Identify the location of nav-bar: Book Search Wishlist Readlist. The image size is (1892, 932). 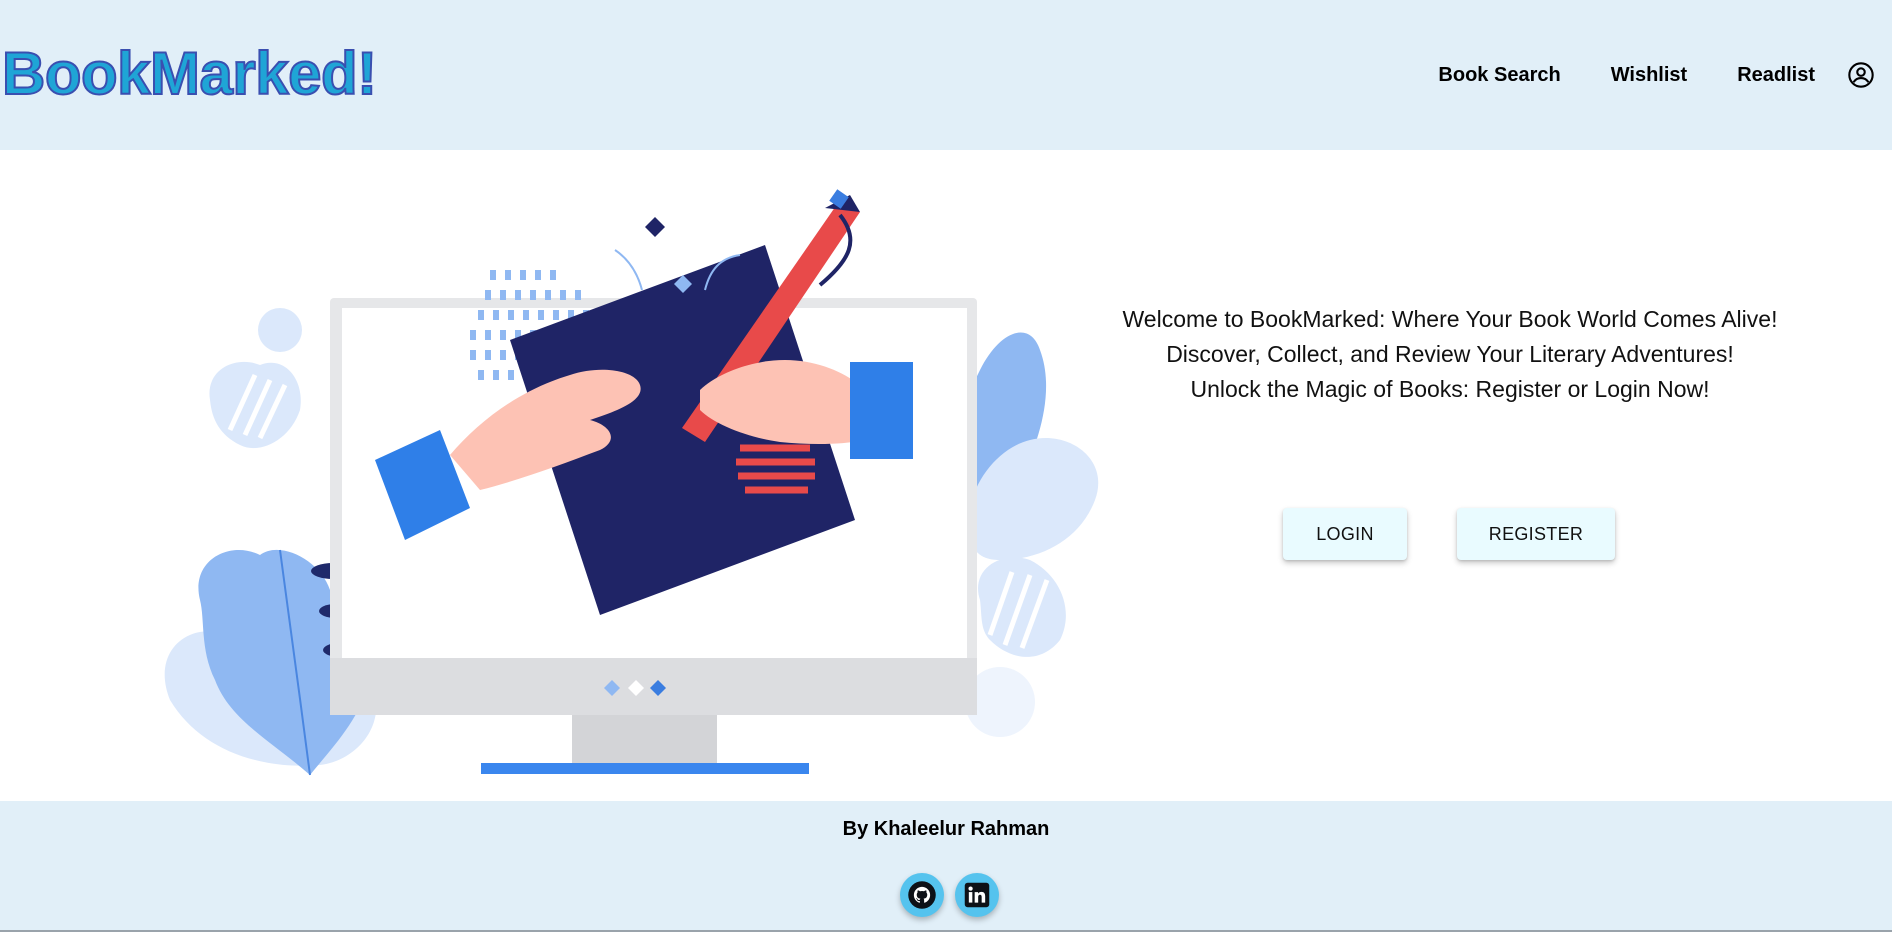
(1665, 75).